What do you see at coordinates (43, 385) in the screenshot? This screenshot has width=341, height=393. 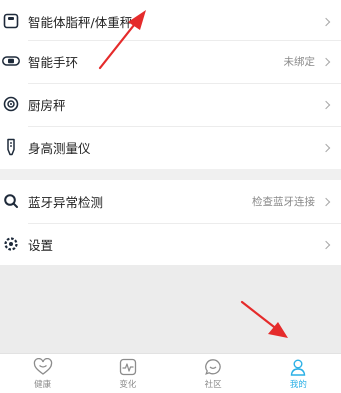 I see `tab-label: 健康` at bounding box center [43, 385].